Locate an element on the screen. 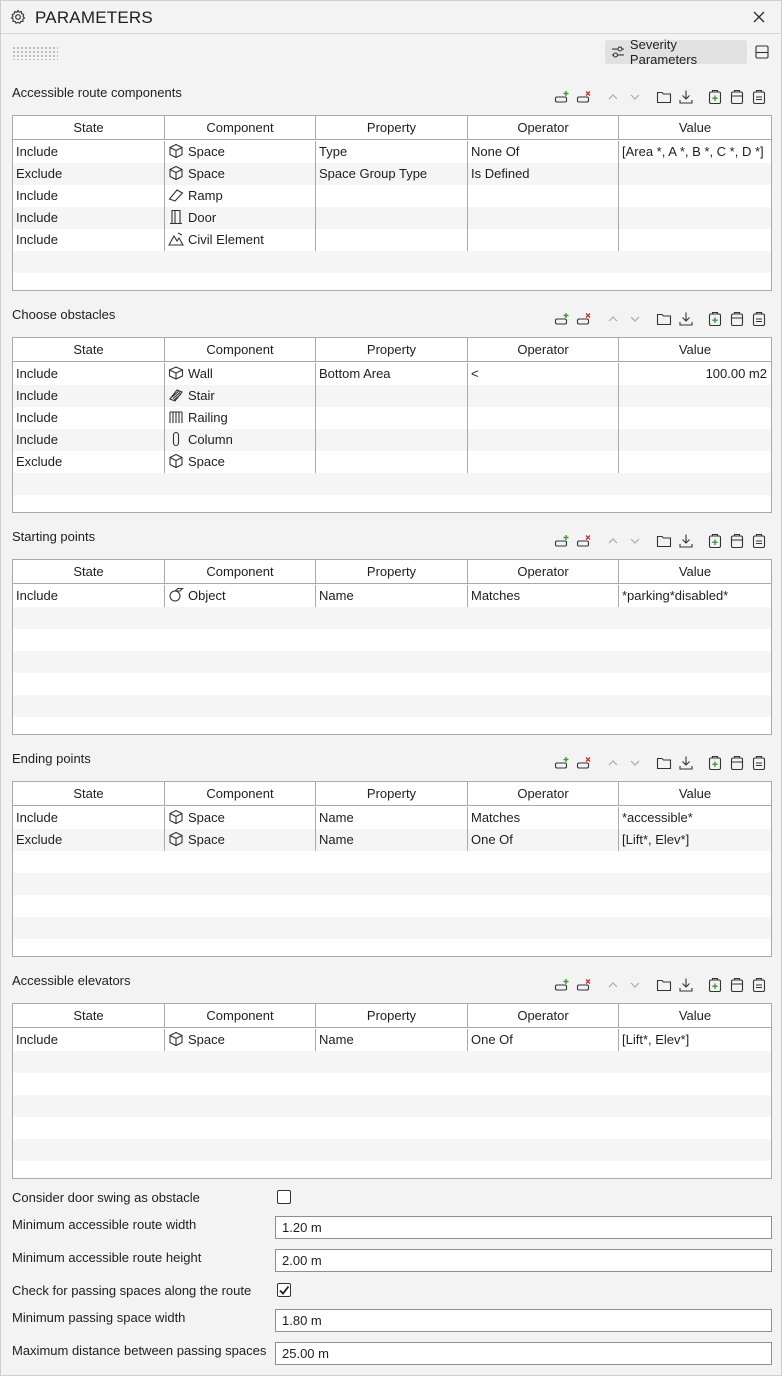  cell-component: Column is located at coordinates (240, 440).